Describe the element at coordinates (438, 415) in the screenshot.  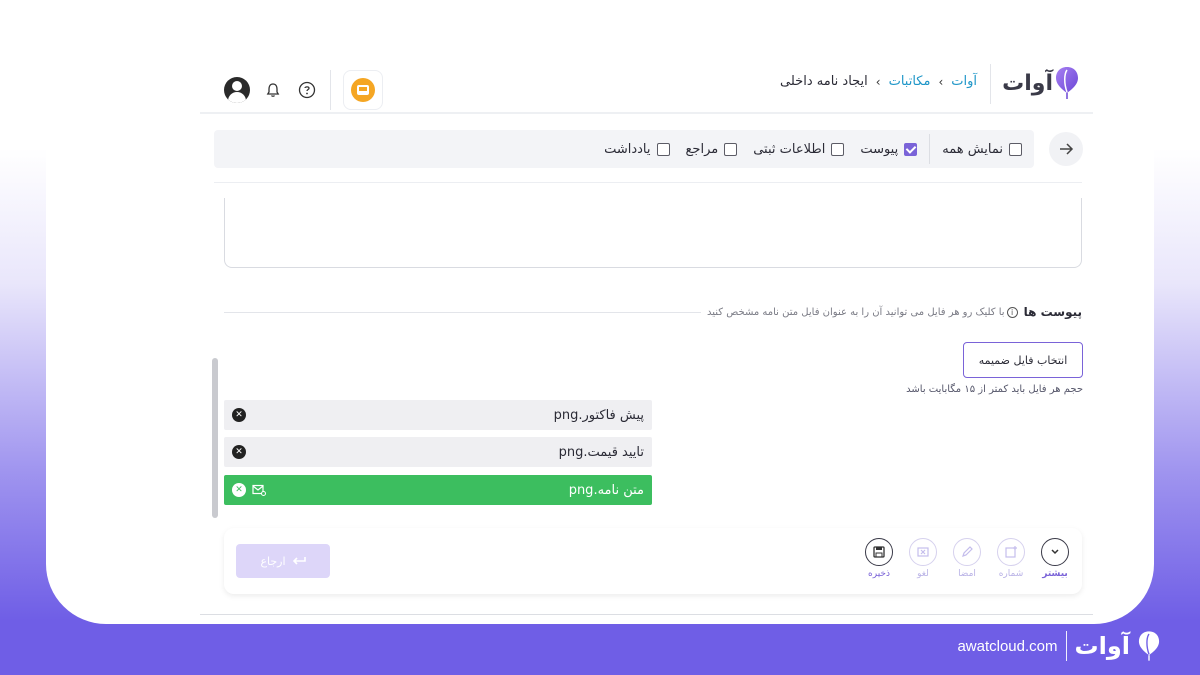
I see `file-row: پیش فاکتور.png ✕` at that location.